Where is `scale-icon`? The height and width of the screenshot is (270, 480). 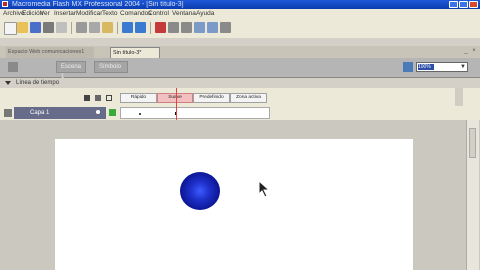 scale-icon is located at coordinates (212, 27).